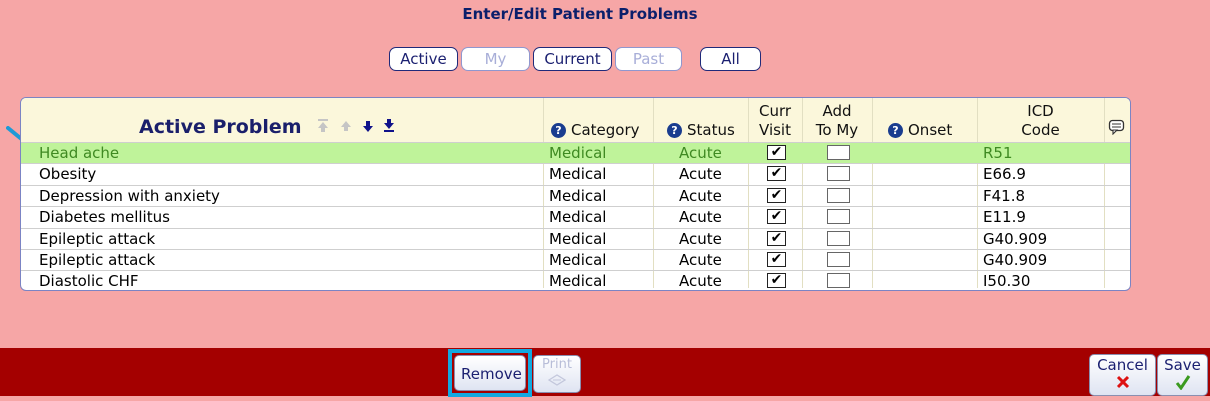 Image resolution: width=1210 pixels, height=401 pixels. Describe the element at coordinates (595, 130) in the screenshot. I see `header-category: ? Category` at that location.